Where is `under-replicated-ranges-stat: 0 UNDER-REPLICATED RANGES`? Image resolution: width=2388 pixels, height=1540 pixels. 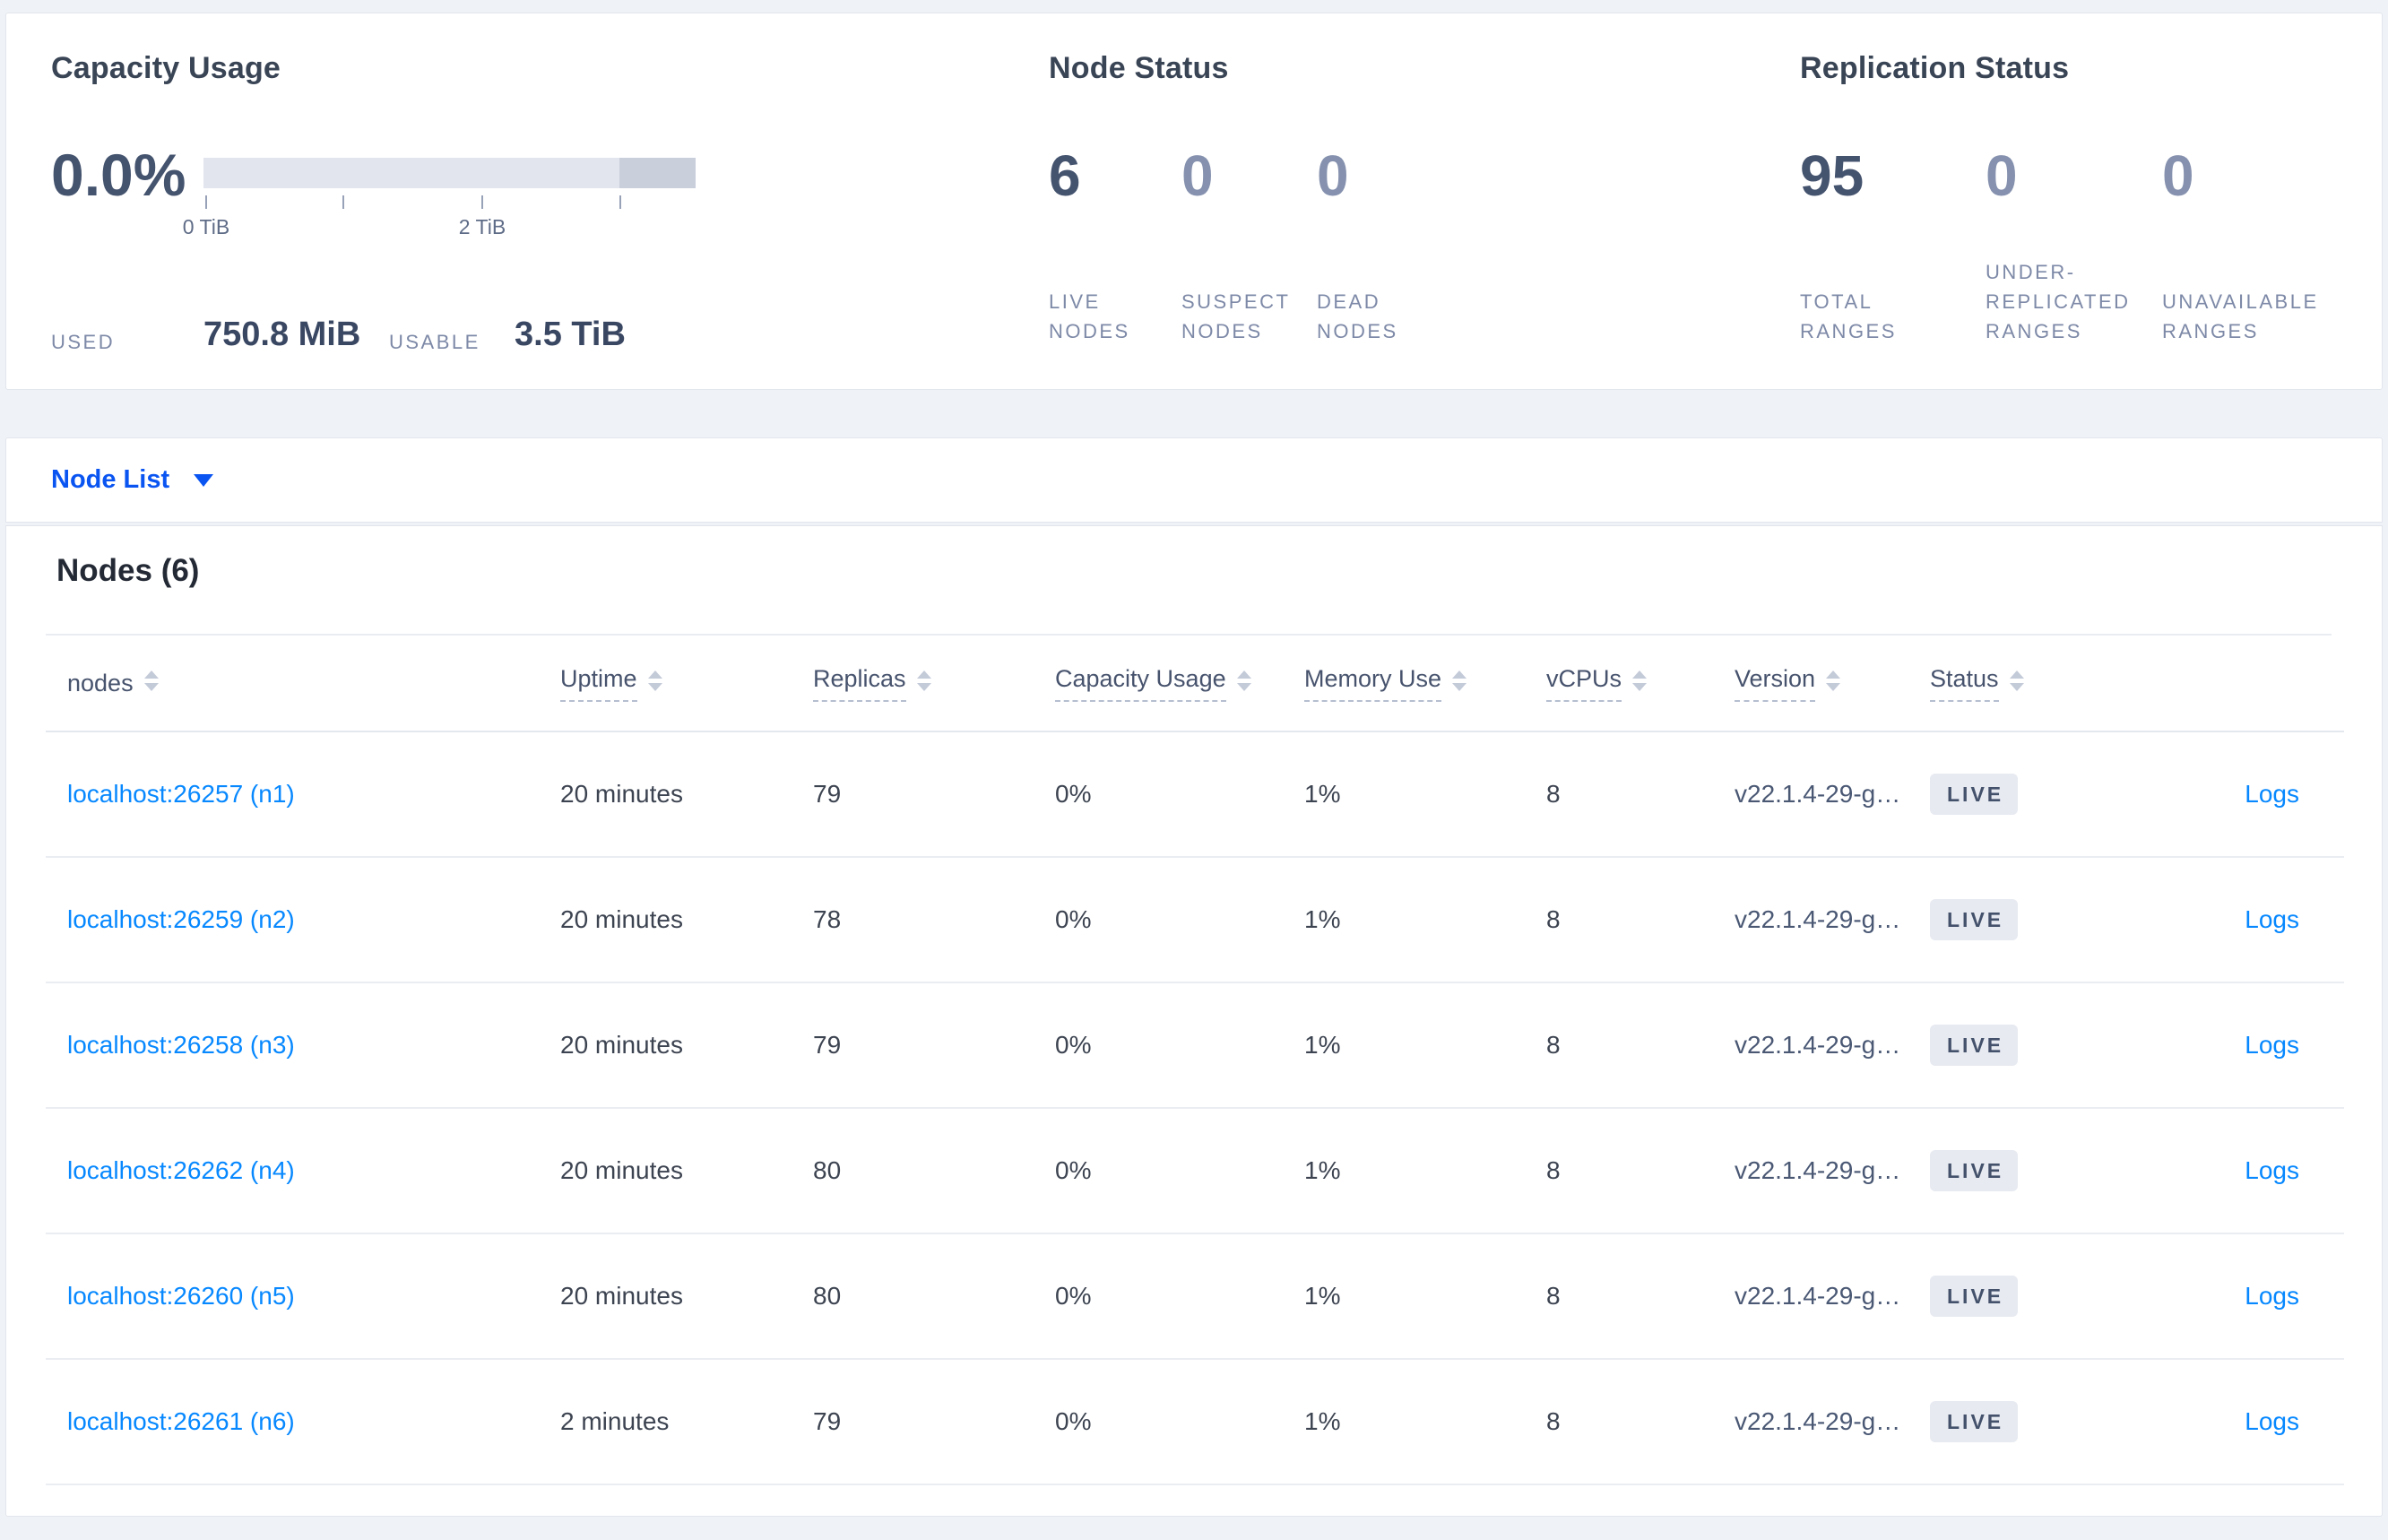
under-replicated-ranges-stat: 0 UNDER-REPLICATED RANGES is located at coordinates (2074, 246).